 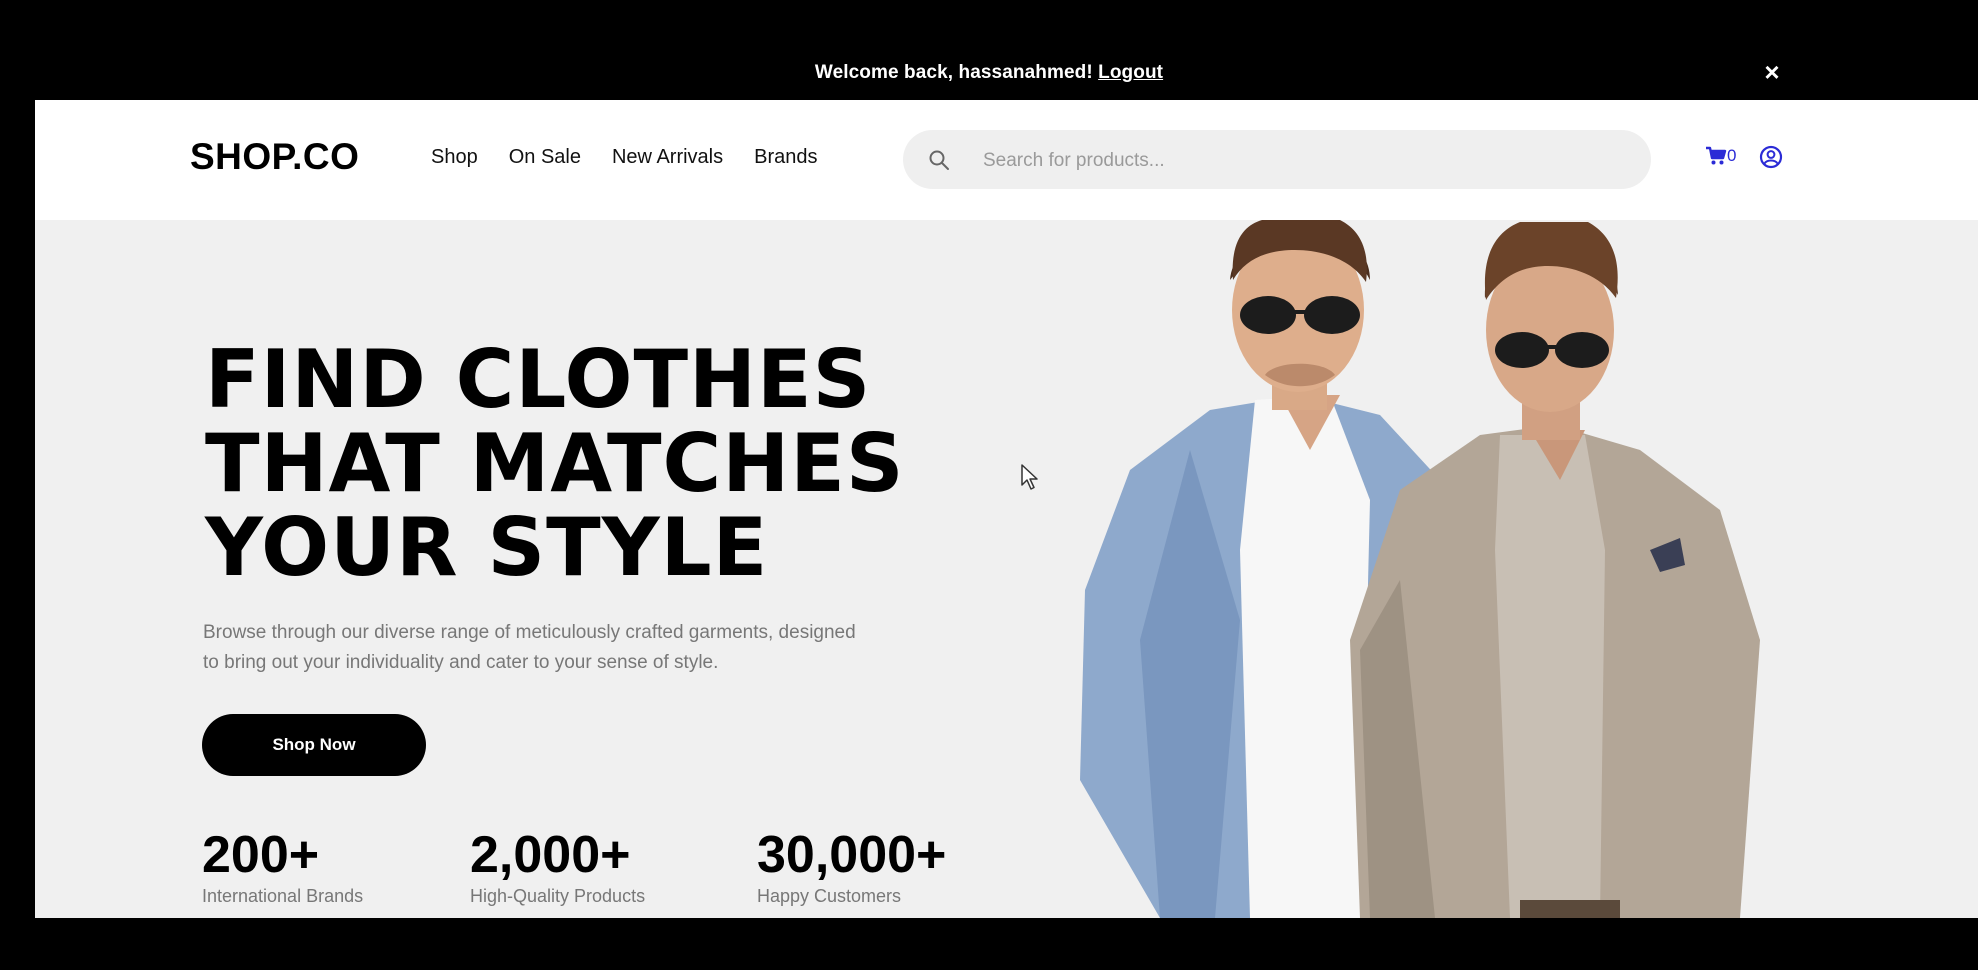 I want to click on search-bar, so click(x=1277, y=160).